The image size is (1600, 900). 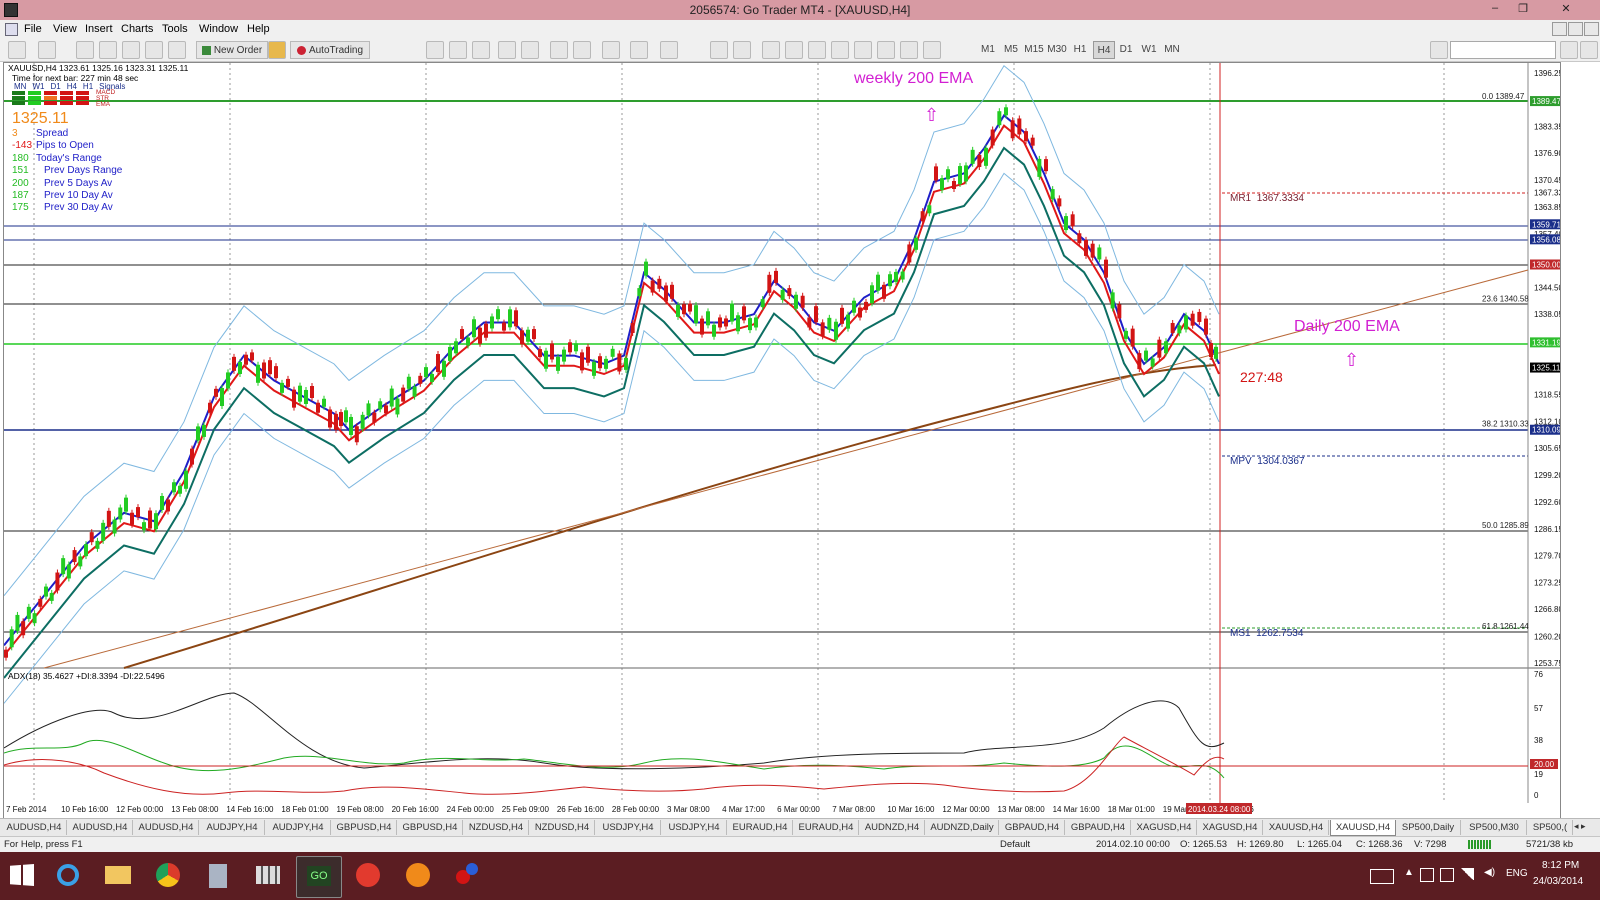 I want to click on autotrading-button: AutoTrading, so click(x=330, y=50).